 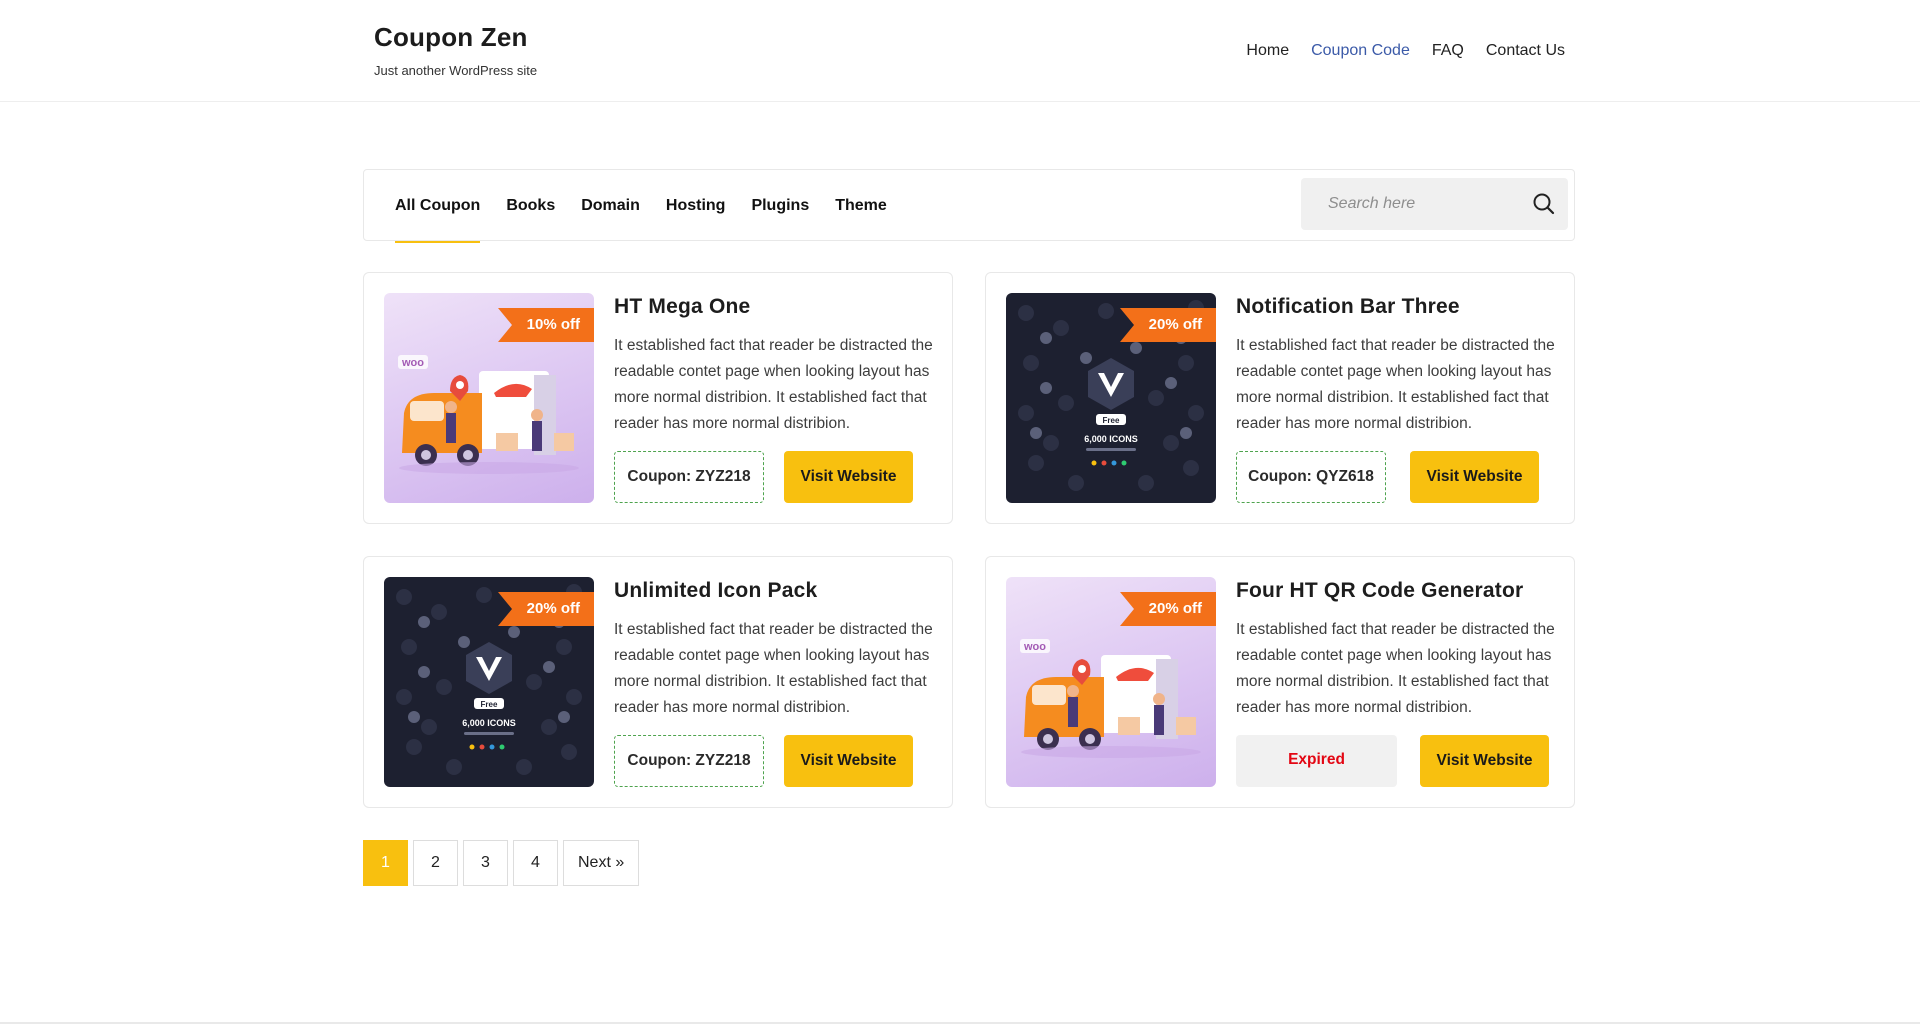 I want to click on coupon-title: Notification Bar Three, so click(x=1348, y=307).